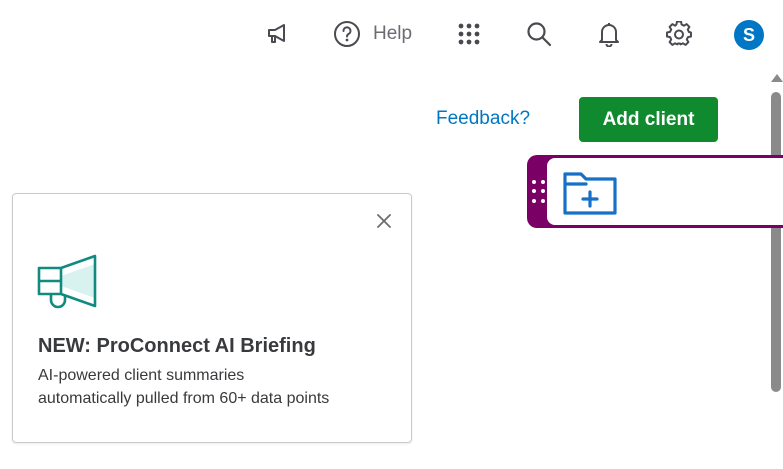 Image resolution: width=783 pixels, height=469 pixels. I want to click on help-icon, so click(347, 34).